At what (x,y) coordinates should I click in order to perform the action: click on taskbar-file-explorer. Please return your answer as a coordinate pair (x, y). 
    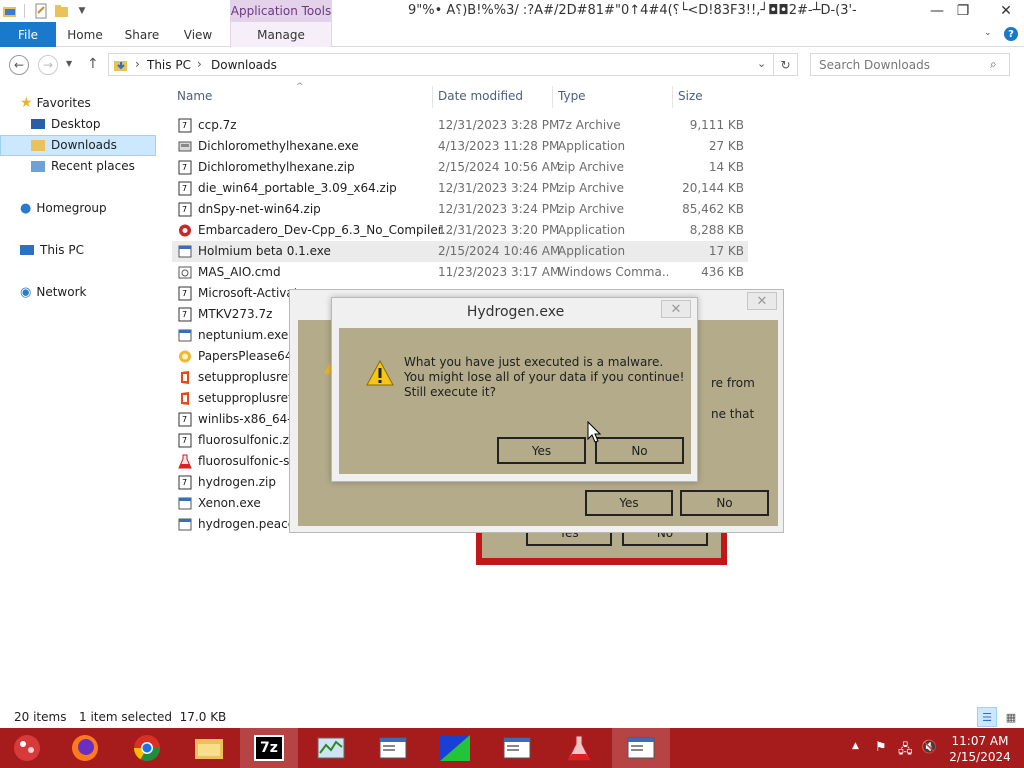
    Looking at the image, I should click on (209, 748).